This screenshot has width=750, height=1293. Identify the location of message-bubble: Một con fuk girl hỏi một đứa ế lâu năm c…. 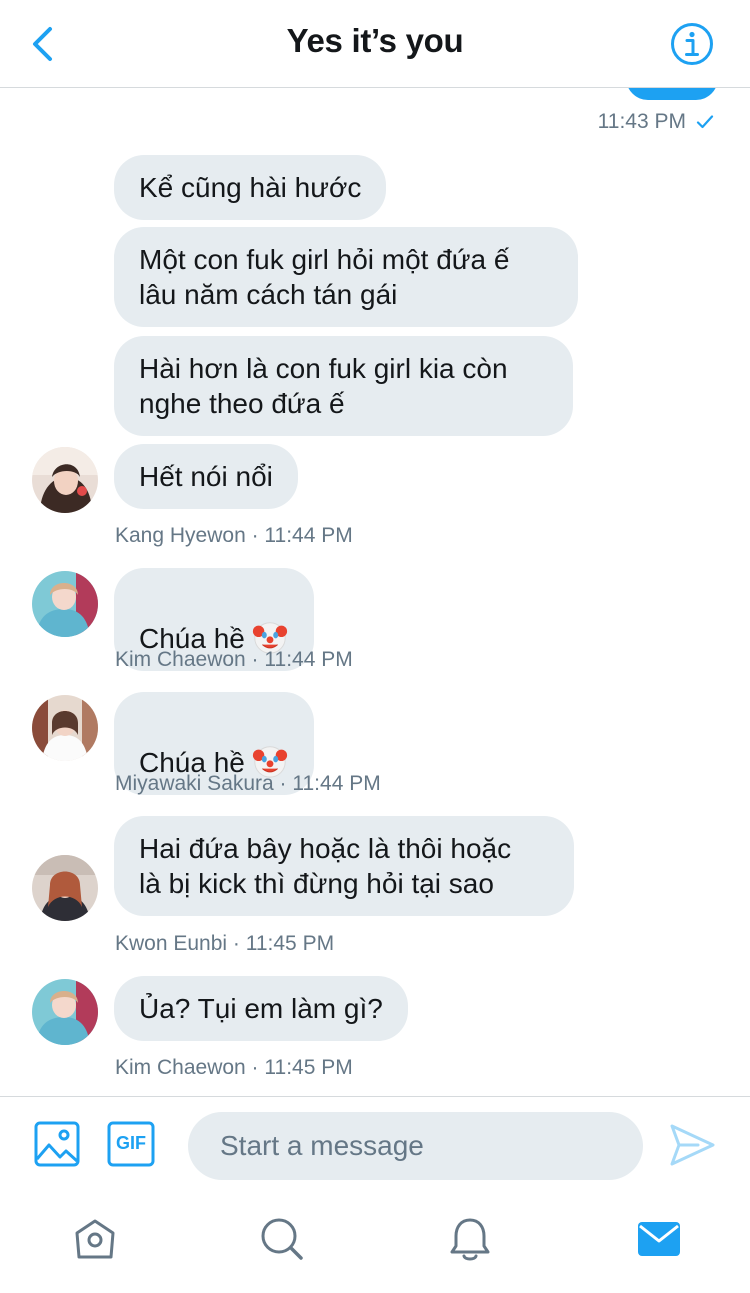
(346, 277).